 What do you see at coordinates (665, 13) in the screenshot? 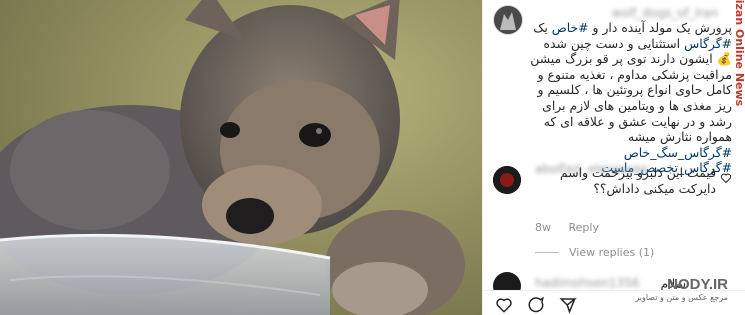
I see `post-author-username: wolf_dogs_of_iran` at bounding box center [665, 13].